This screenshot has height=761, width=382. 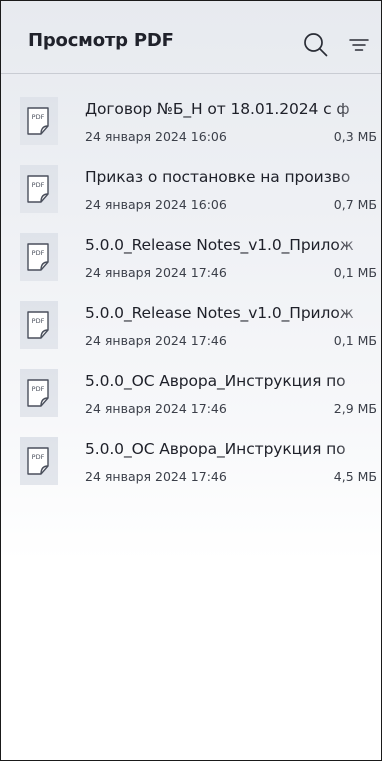 I want to click on file-name: Договор №Б_Н от 18.01.2024 с ф, so click(x=217, y=109).